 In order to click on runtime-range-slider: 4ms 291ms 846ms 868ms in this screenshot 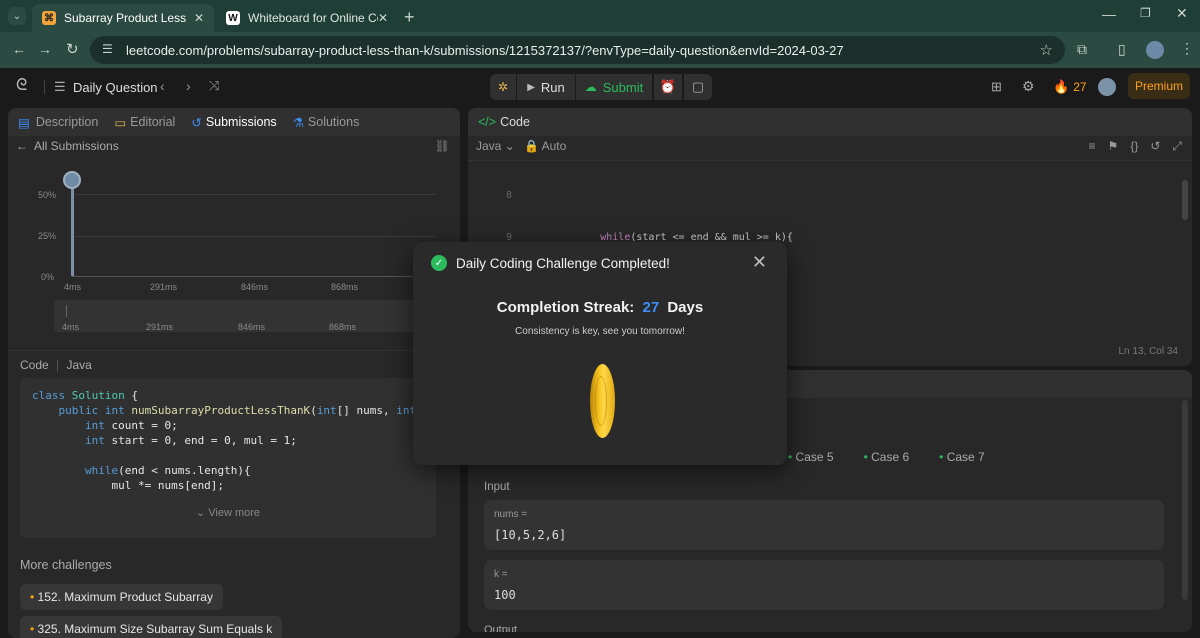, I will do `click(245, 316)`.